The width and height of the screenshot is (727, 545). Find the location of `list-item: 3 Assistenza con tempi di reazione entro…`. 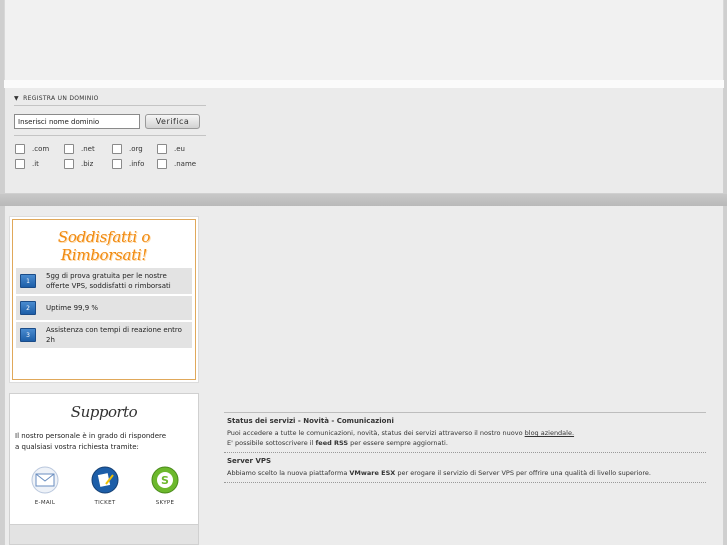

list-item: 3 Assistenza con tempi di reazione entro… is located at coordinates (104, 336).